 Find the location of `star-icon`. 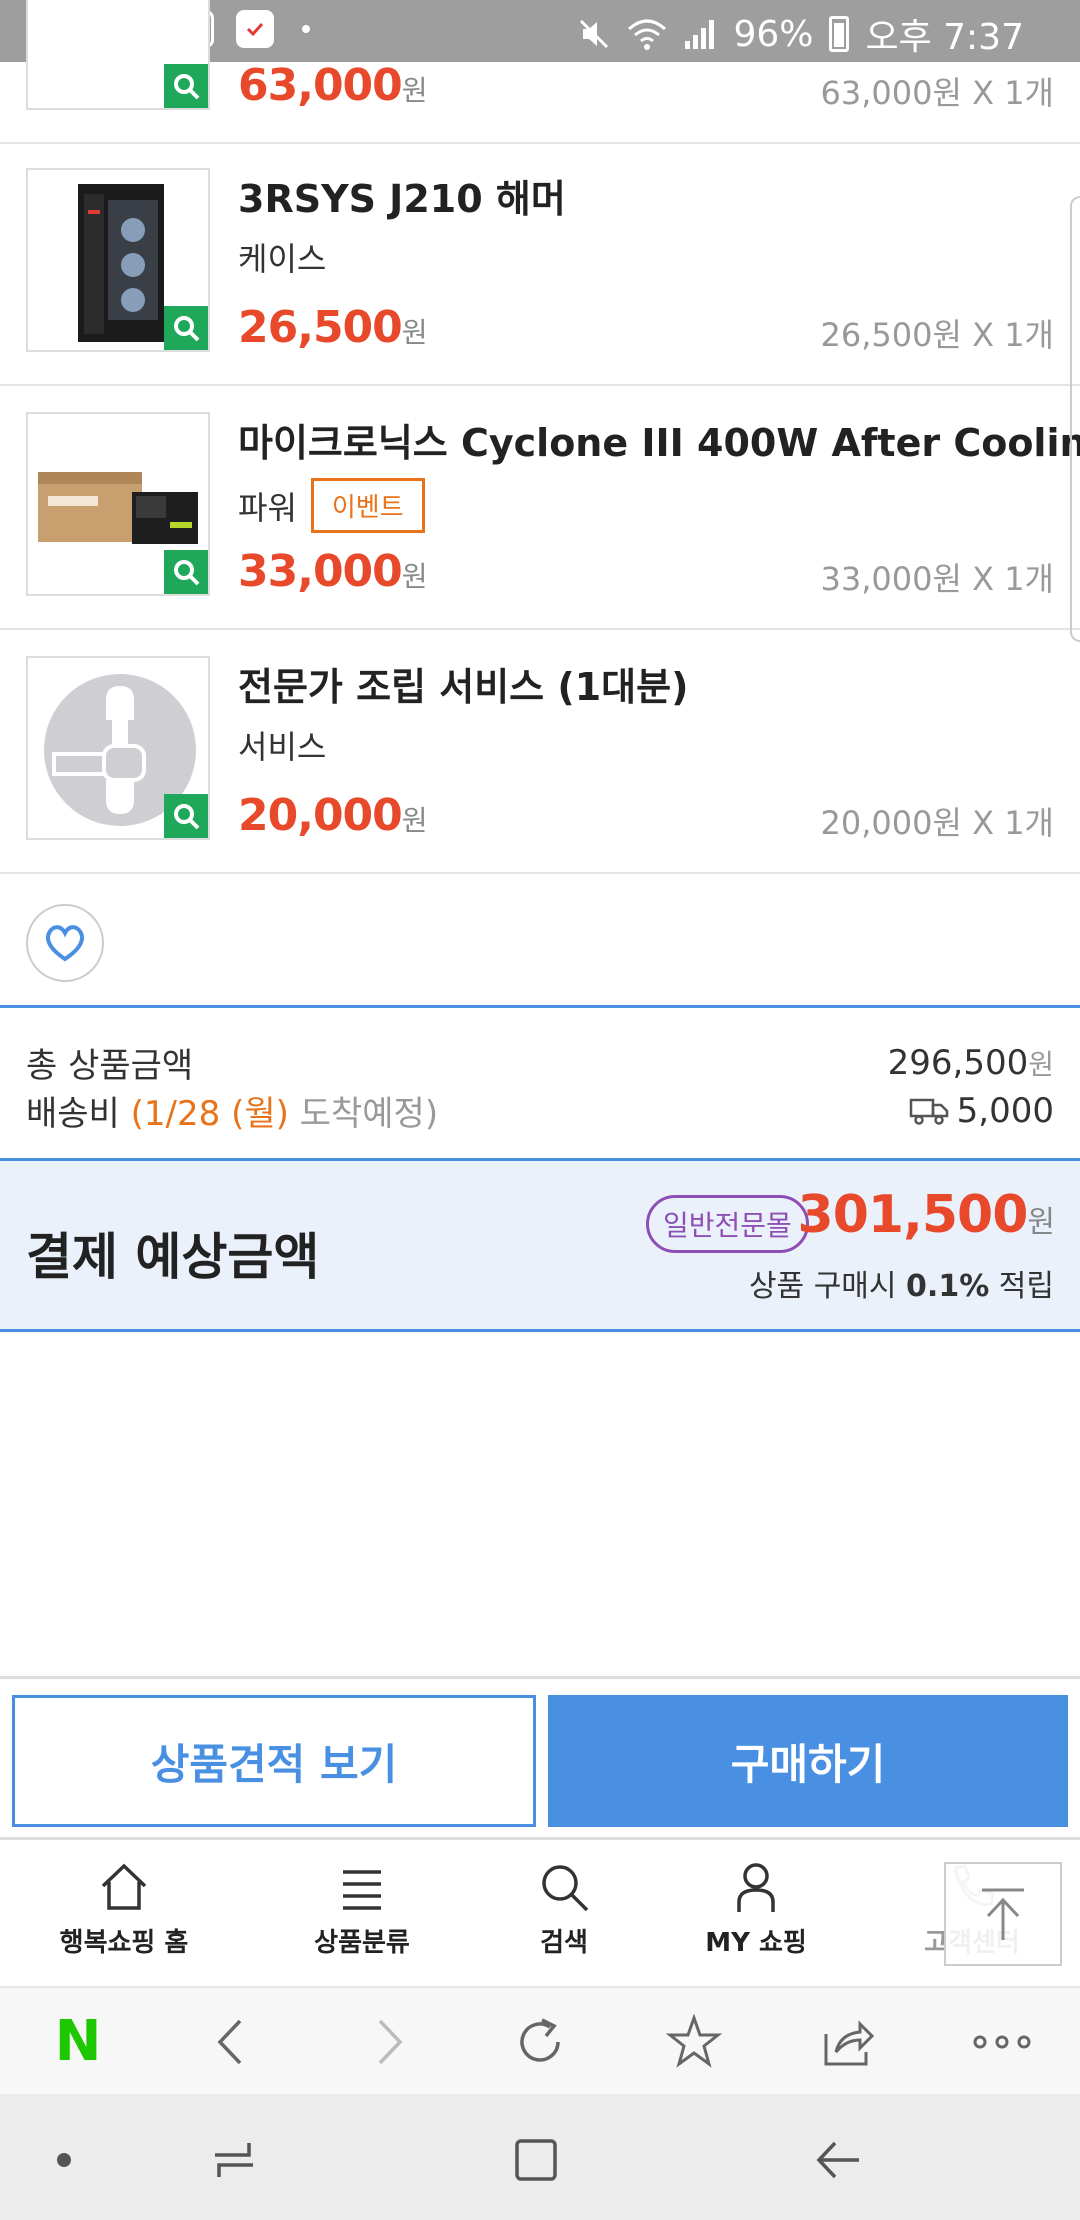

star-icon is located at coordinates (694, 2041).